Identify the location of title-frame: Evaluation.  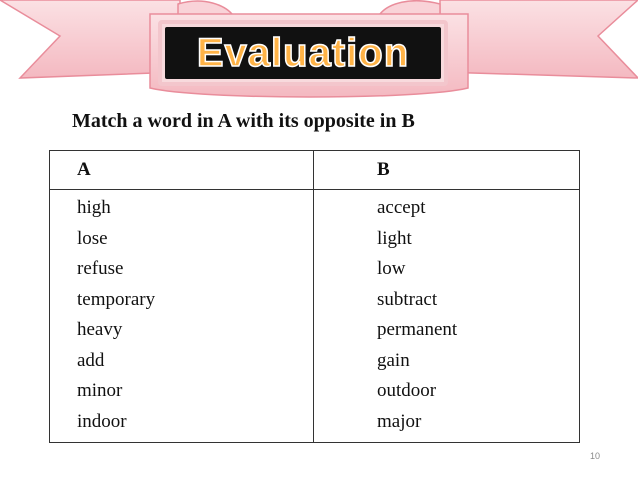
(303, 53).